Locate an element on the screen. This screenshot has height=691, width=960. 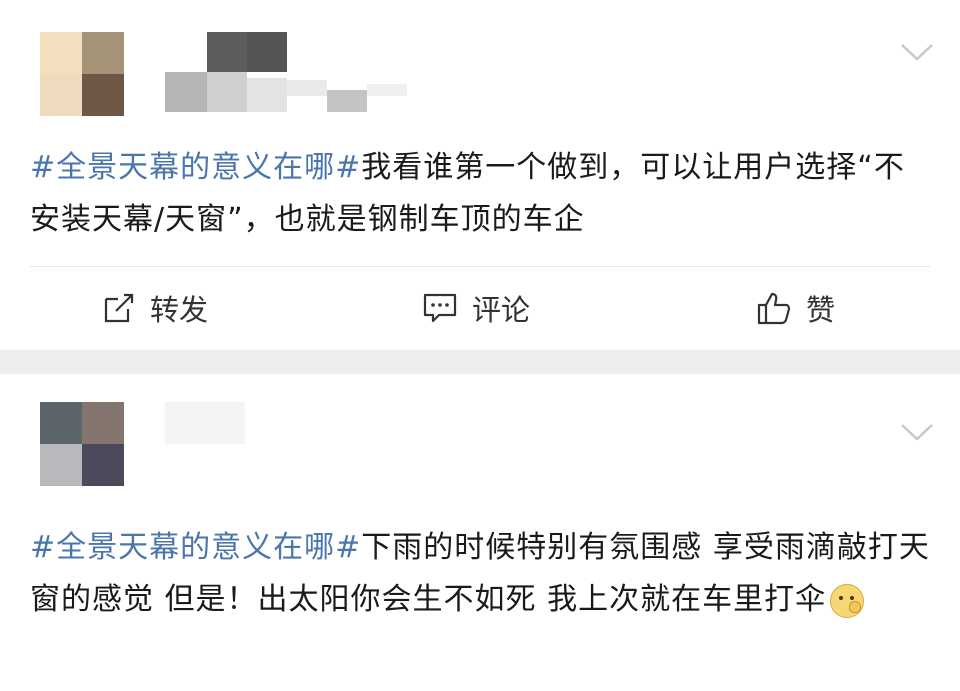
like-label: 赞 is located at coordinates (821, 310).